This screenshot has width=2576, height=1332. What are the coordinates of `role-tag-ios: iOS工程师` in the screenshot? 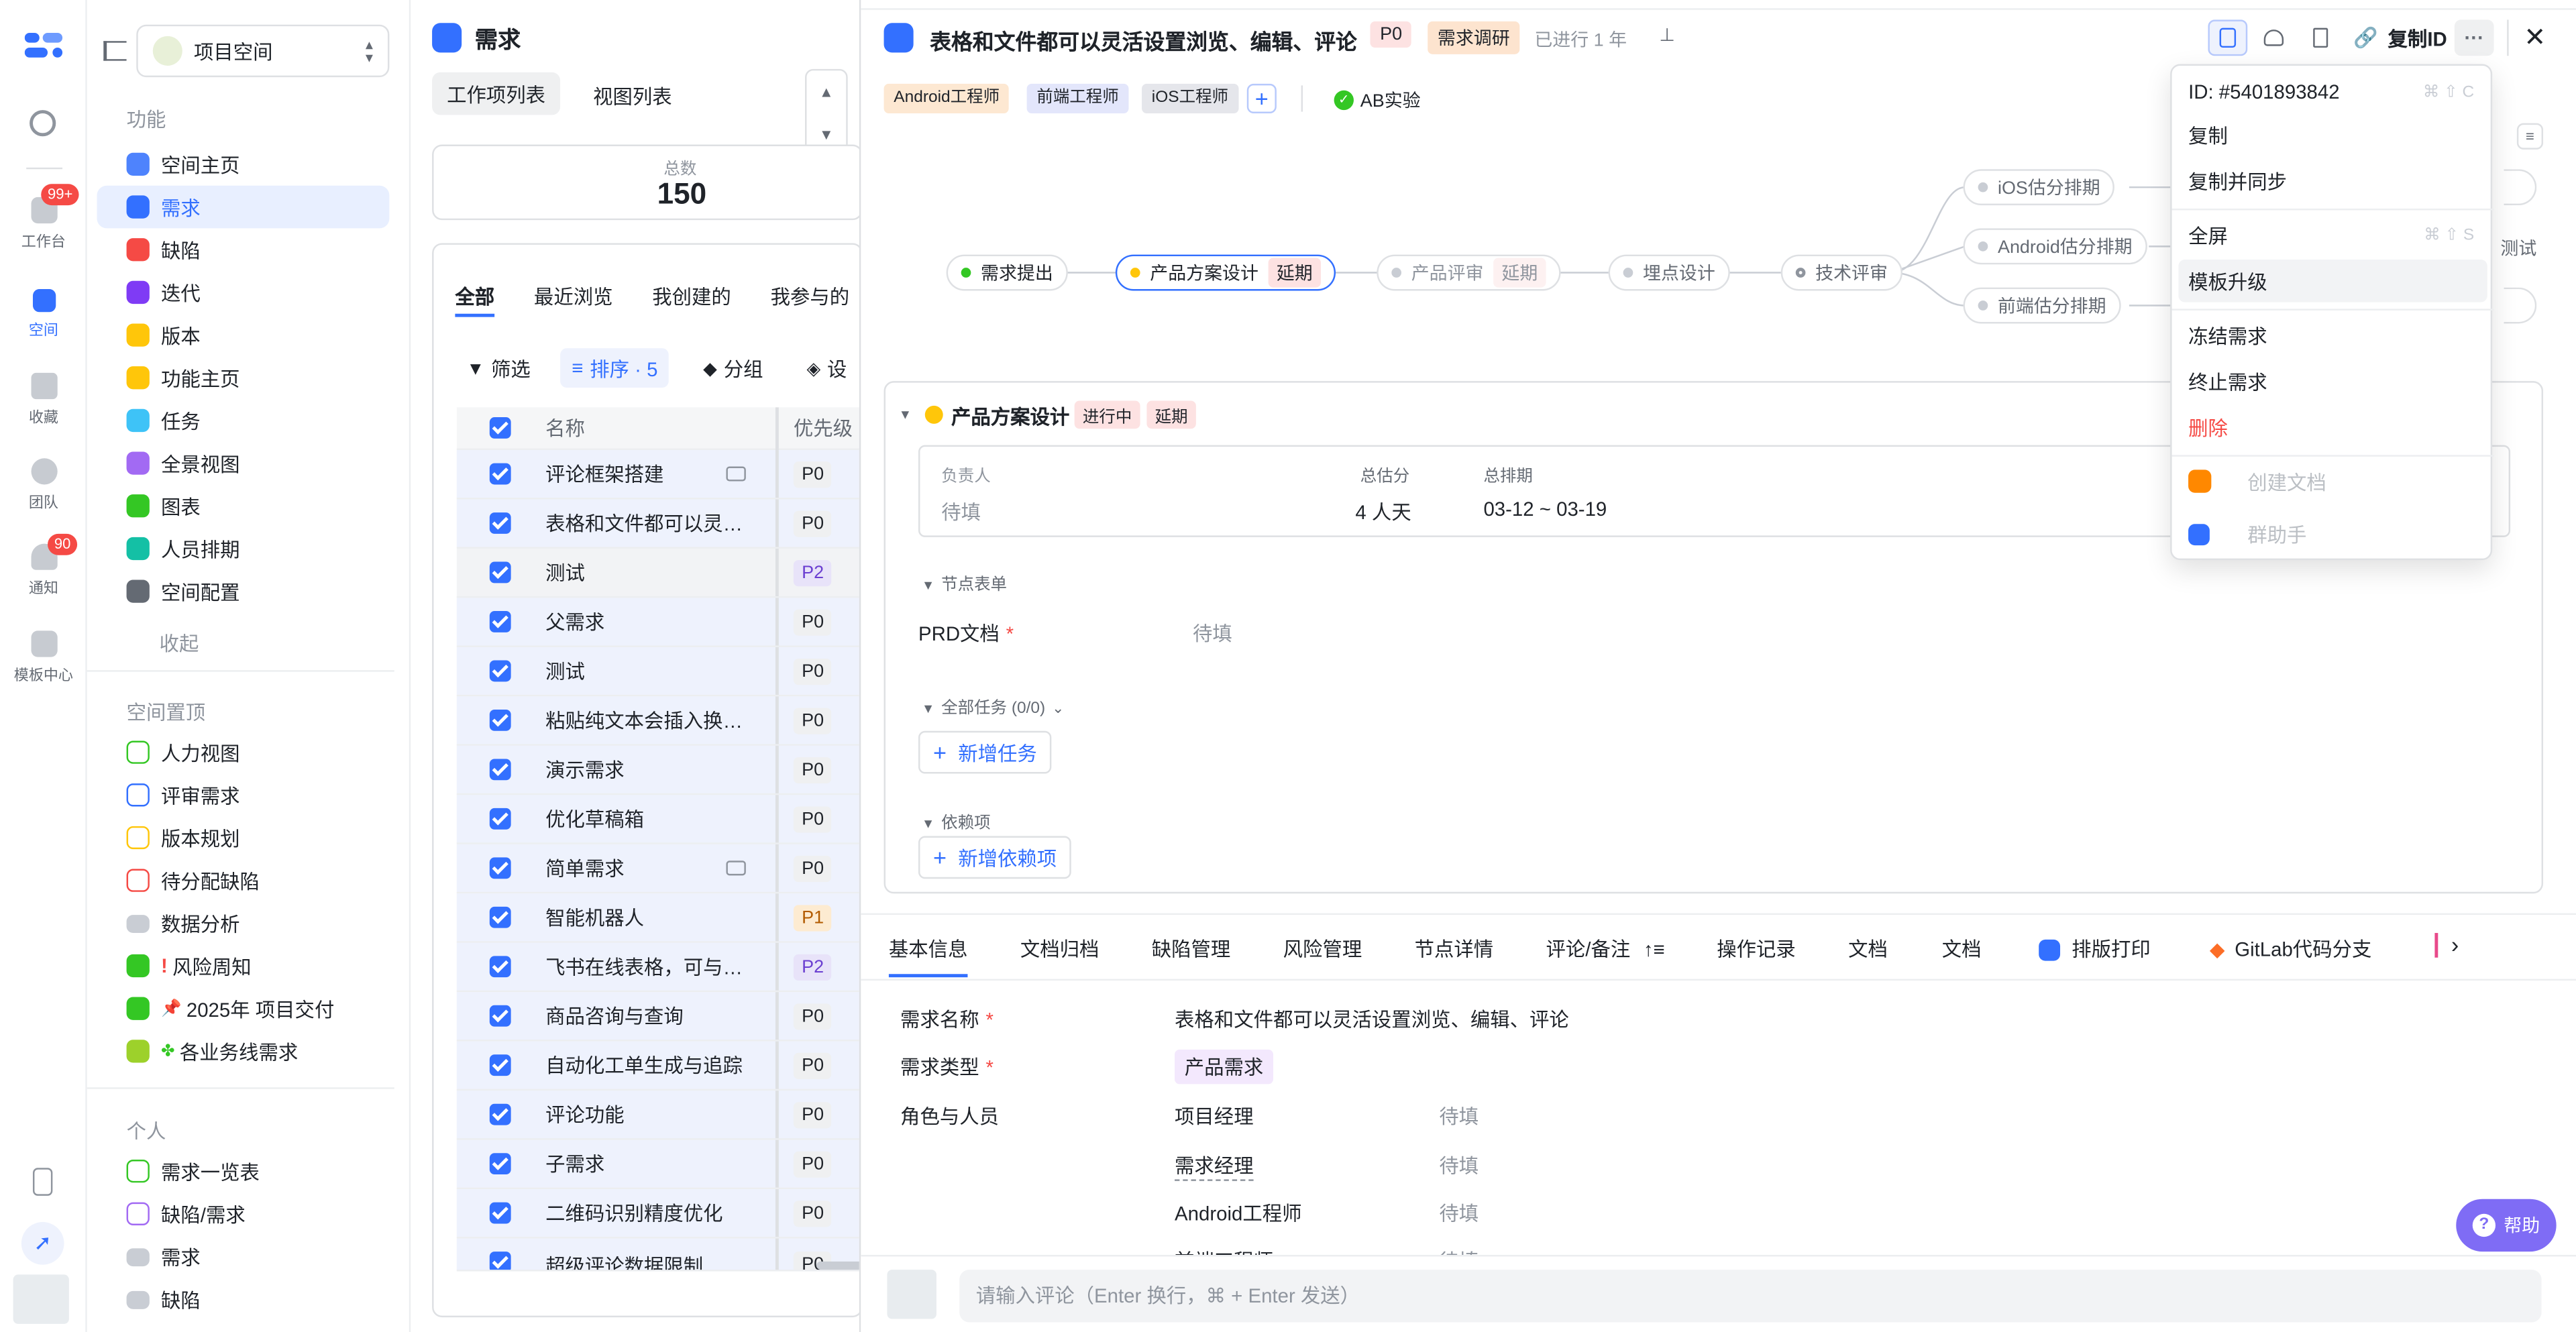 It's located at (1190, 98).